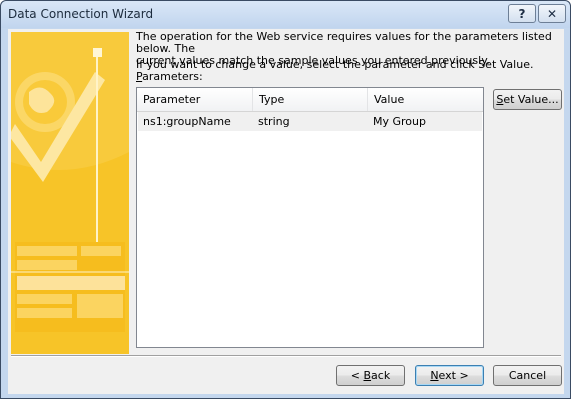  I want to click on window-title: Data Connection Wizard, so click(81, 14).